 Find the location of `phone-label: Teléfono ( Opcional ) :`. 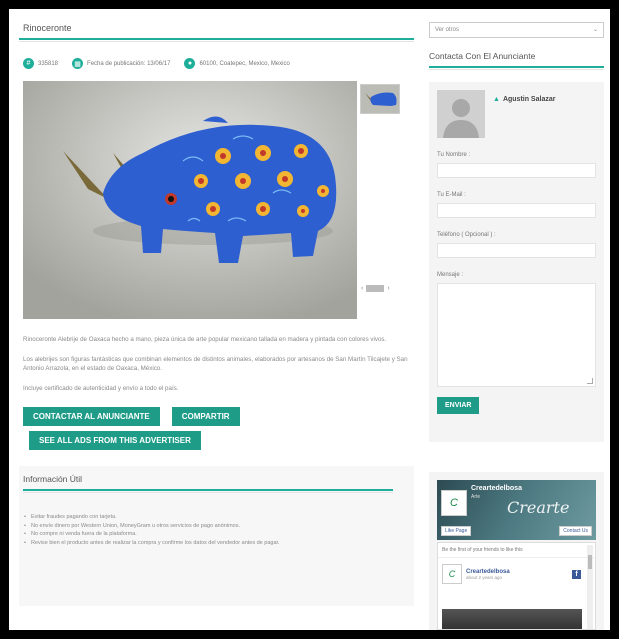

phone-label: Teléfono ( Opcional ) : is located at coordinates (466, 235).